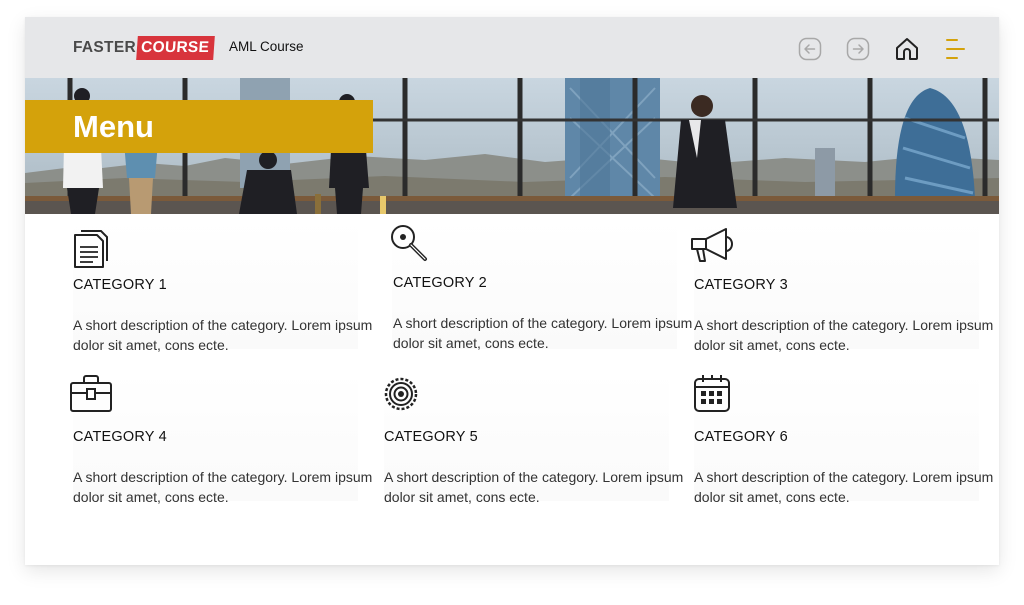 This screenshot has width=1024, height=605. What do you see at coordinates (91, 249) in the screenshot?
I see `documents-icon` at bounding box center [91, 249].